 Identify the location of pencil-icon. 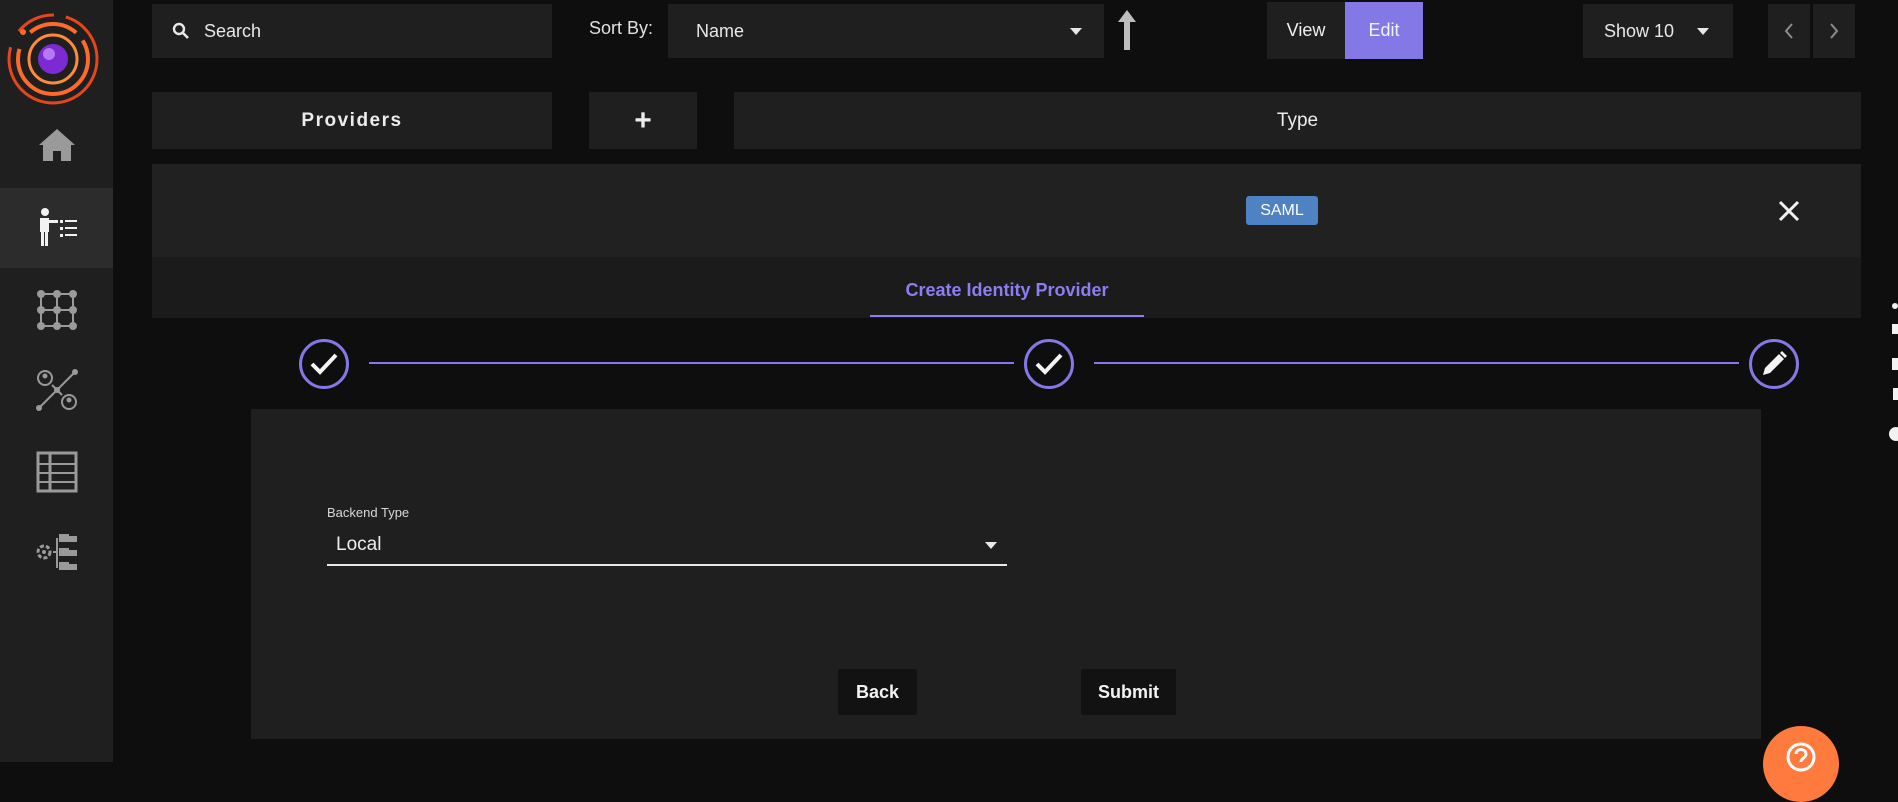
(1775, 363).